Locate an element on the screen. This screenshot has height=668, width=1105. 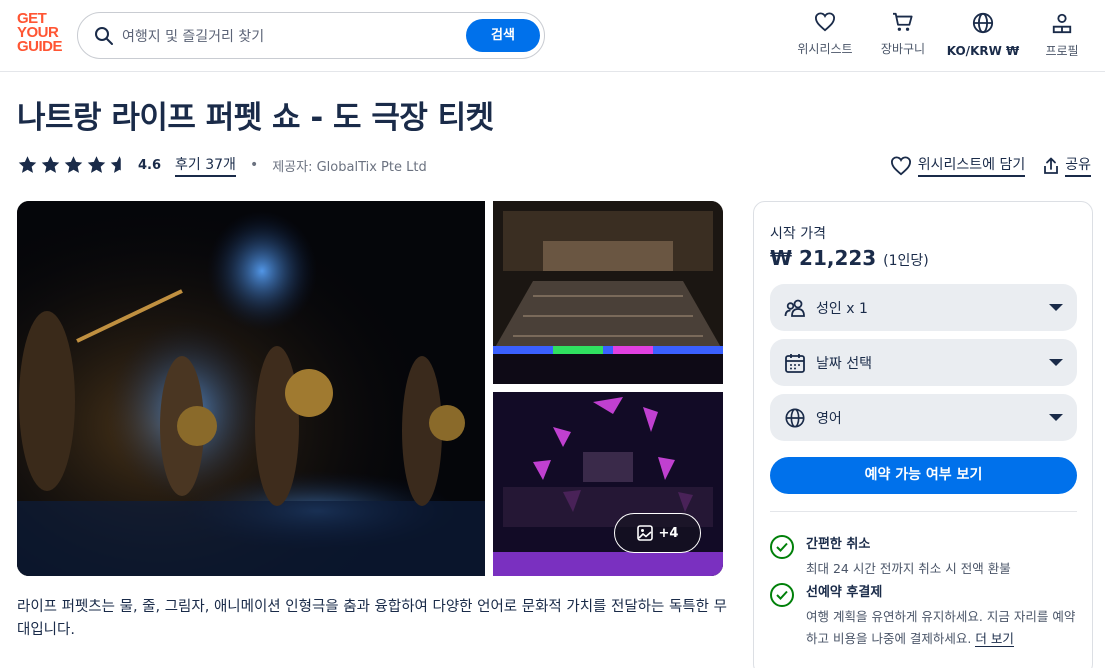
share-label: 공유 is located at coordinates (1078, 165).